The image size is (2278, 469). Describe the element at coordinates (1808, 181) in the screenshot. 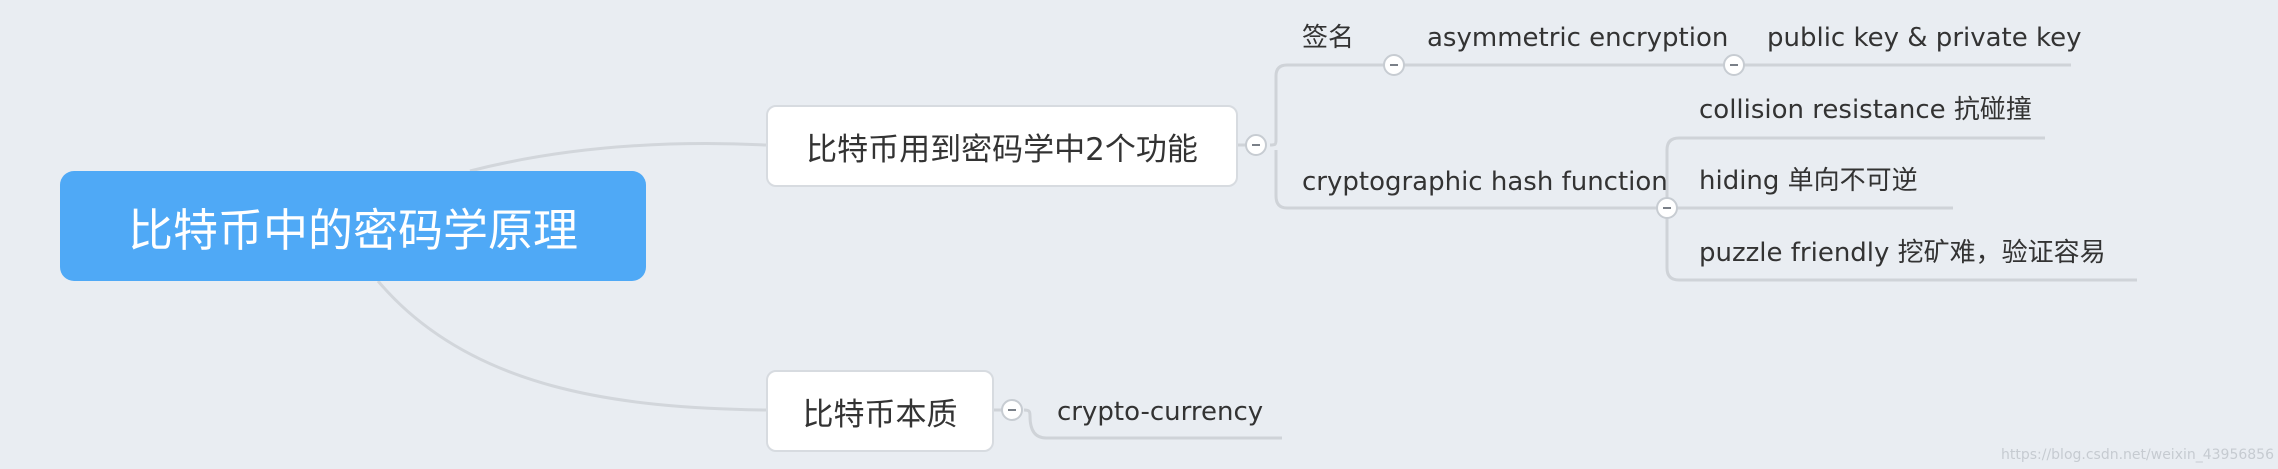

I see `subtopic-hiding: hiding 单向不可逆` at that location.